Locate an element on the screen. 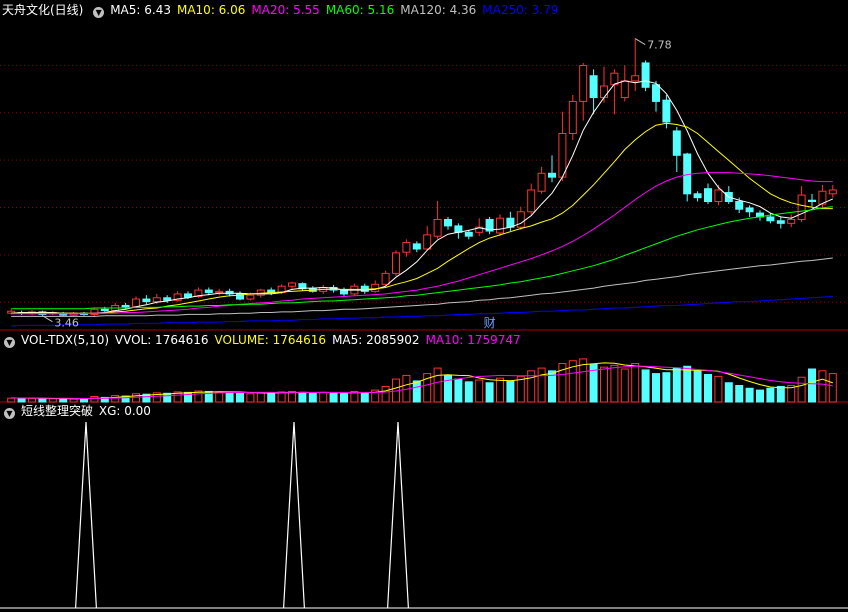  high-price-label: 7.78 is located at coordinates (659, 45).